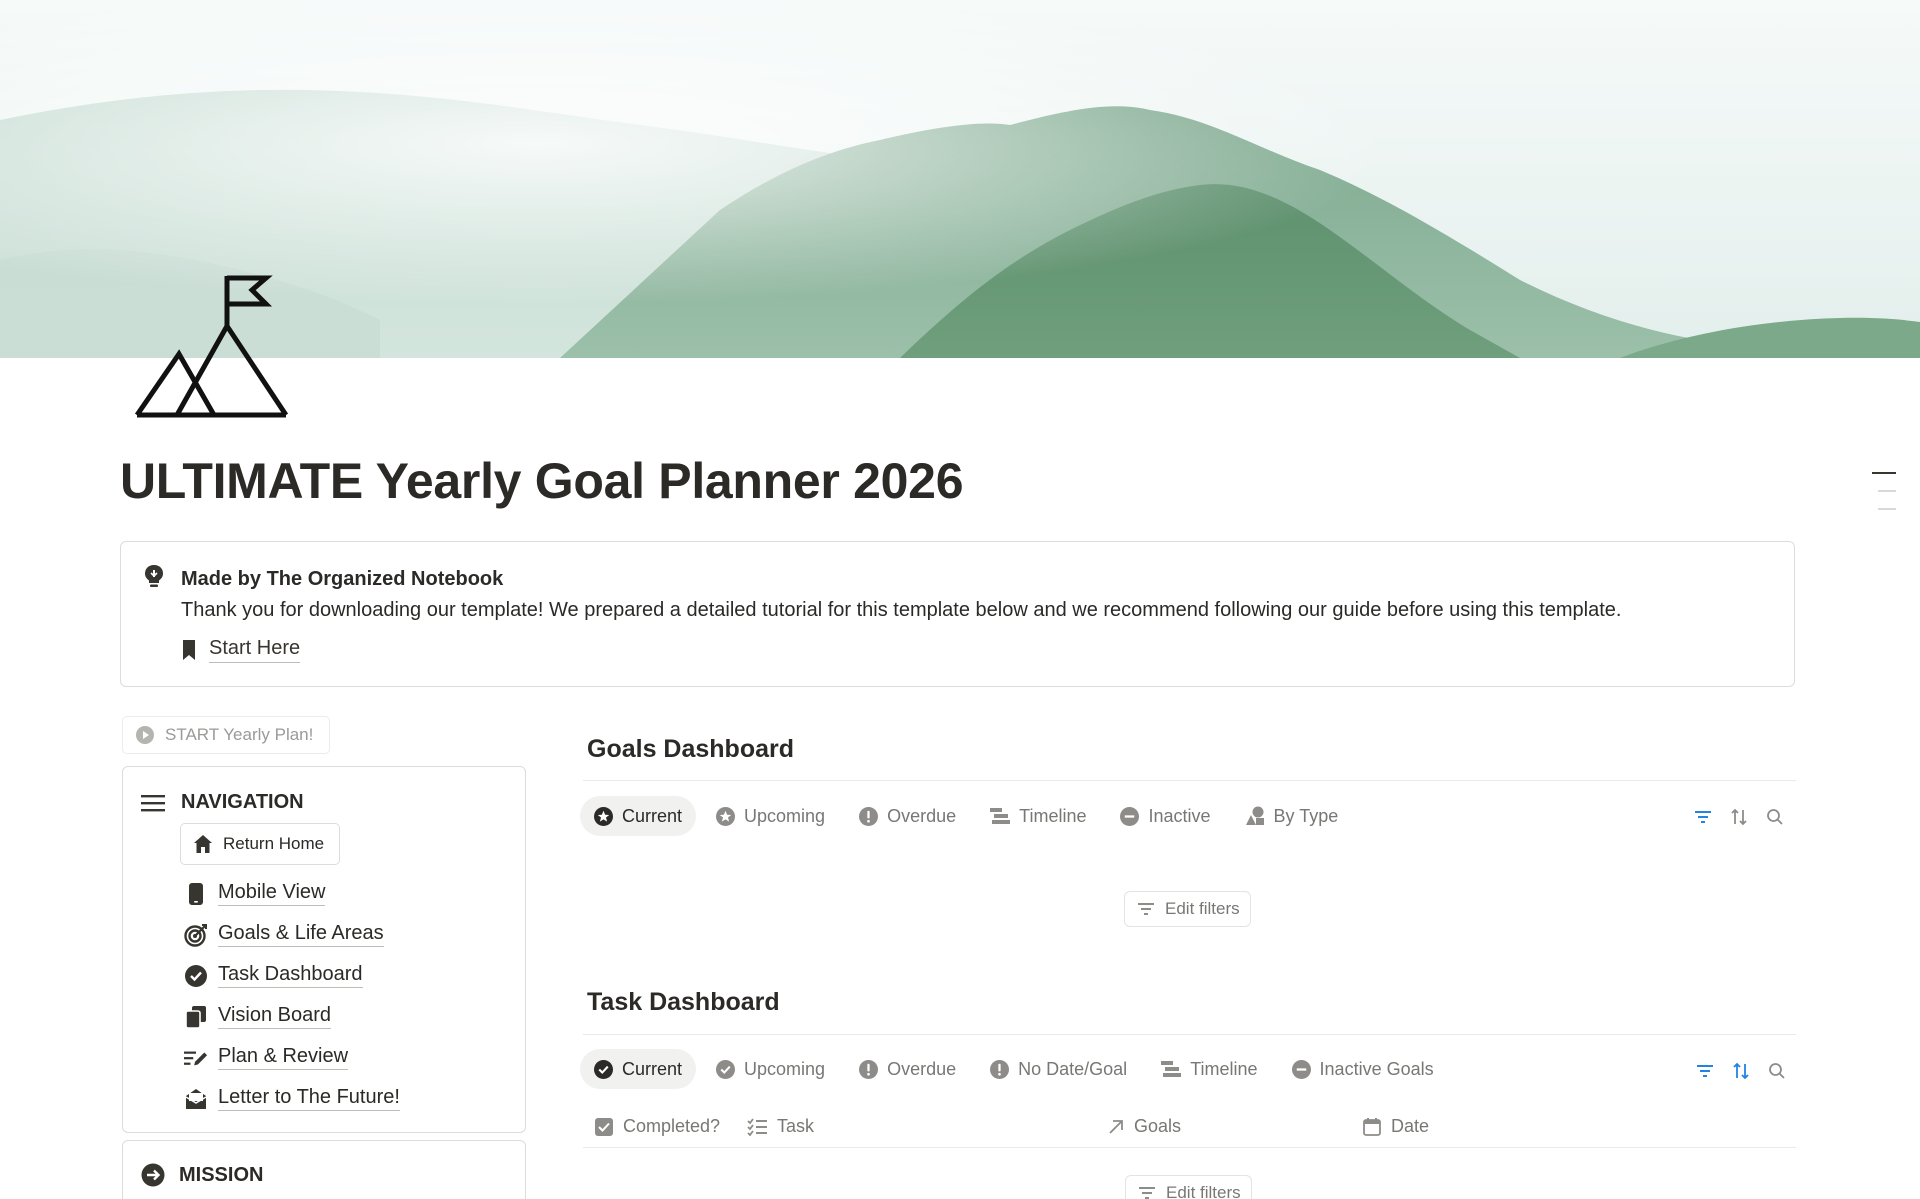 The height and width of the screenshot is (1199, 1920). Describe the element at coordinates (1884, 499) in the screenshot. I see `table-of-contents` at that location.